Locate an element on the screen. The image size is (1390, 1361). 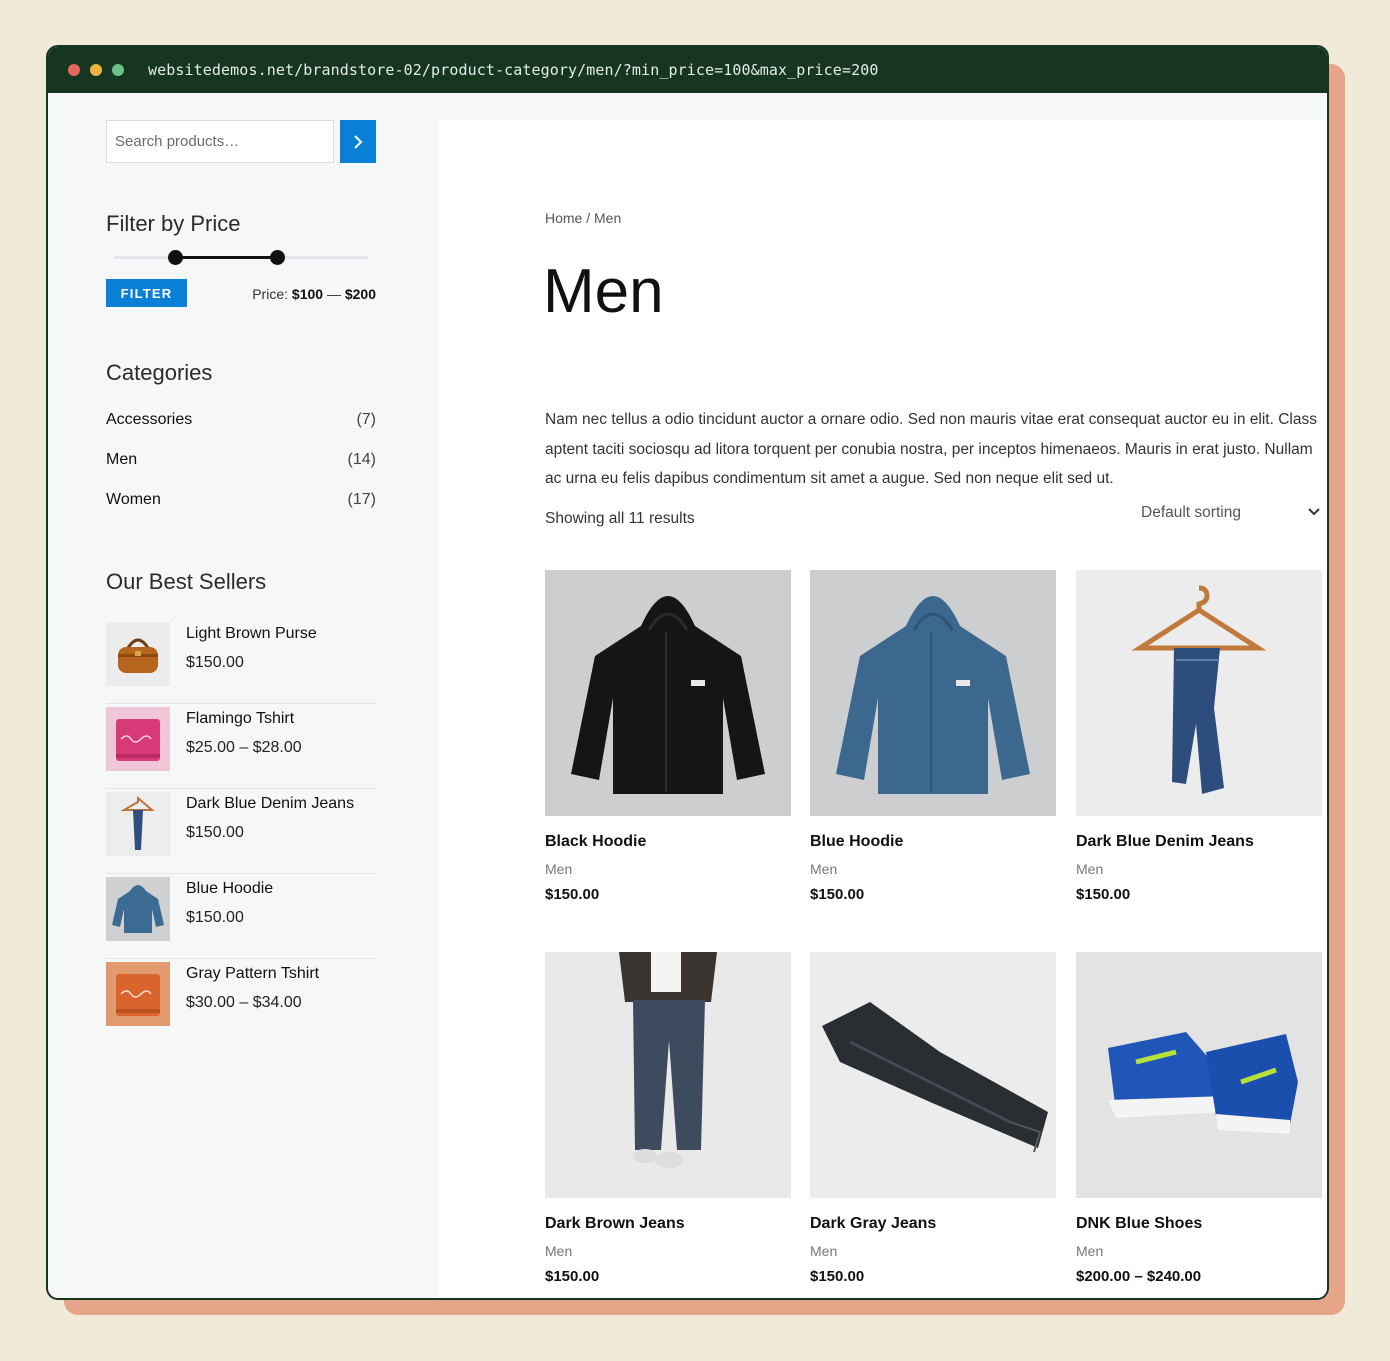
purse-image is located at coordinates (138, 654).